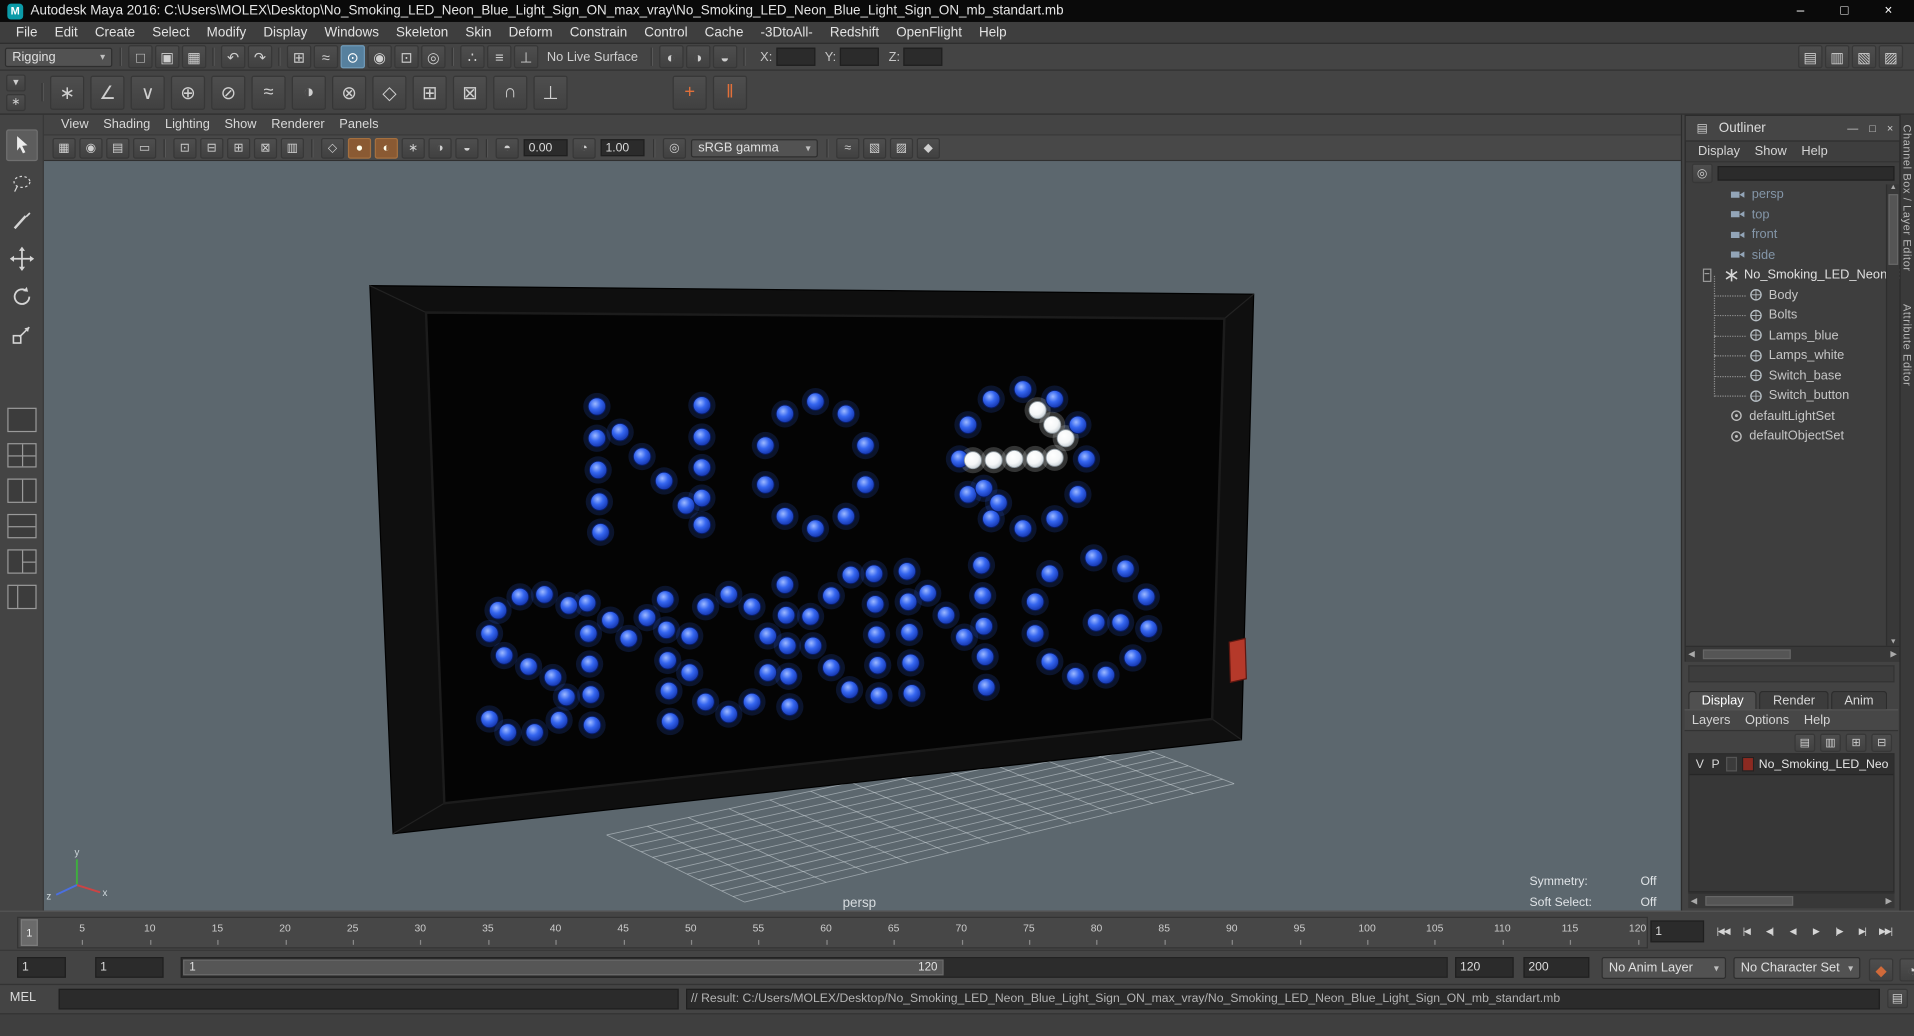  What do you see at coordinates (698, 57) in the screenshot?
I see `ipr-render-icon: ◑` at bounding box center [698, 57].